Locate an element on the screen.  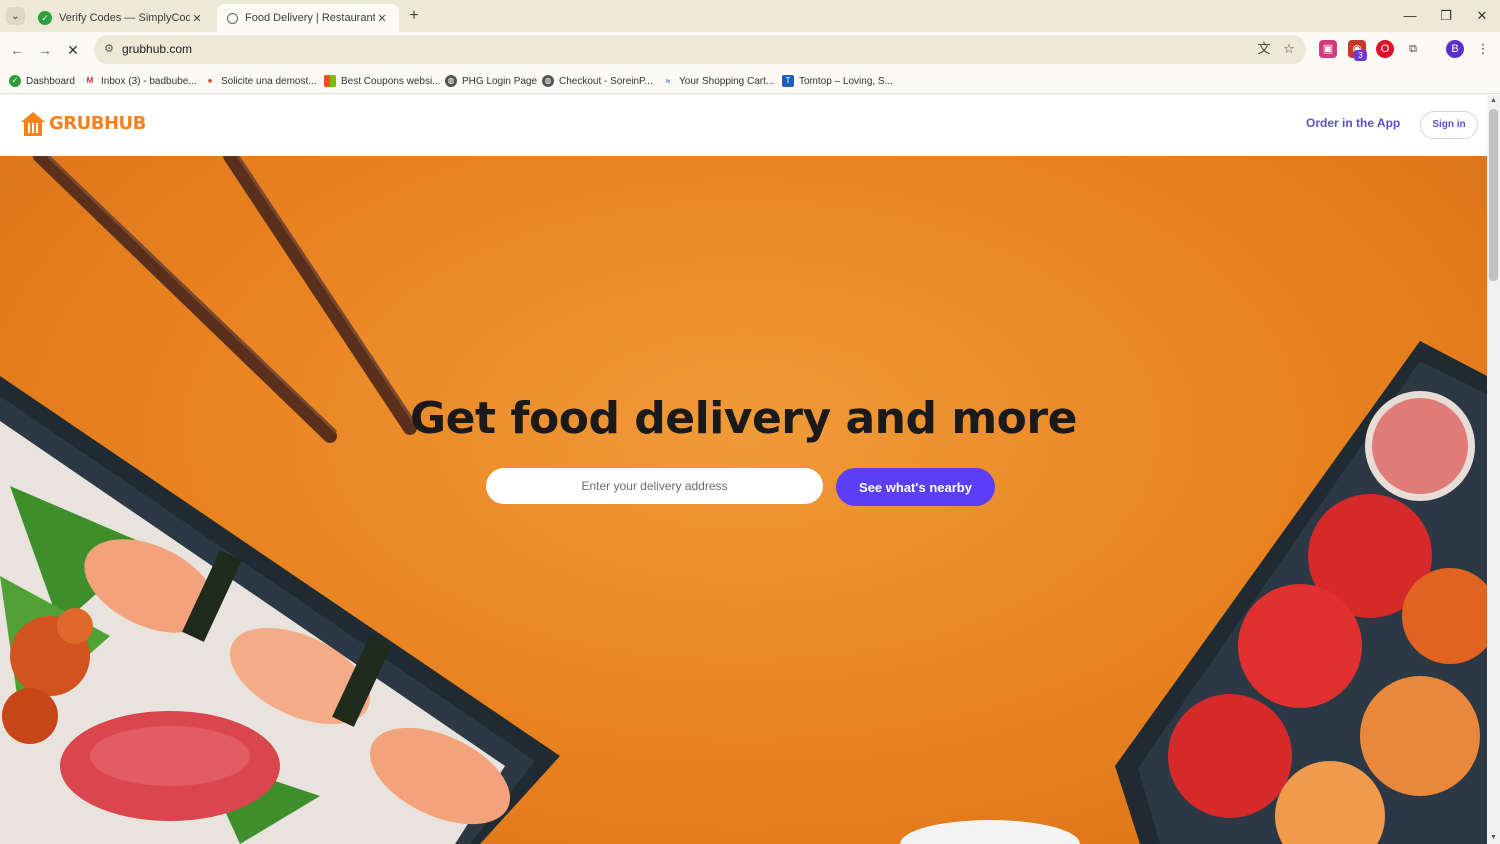
bookmark-dashboard: ✓ Dashboard is located at coordinates (42, 81).